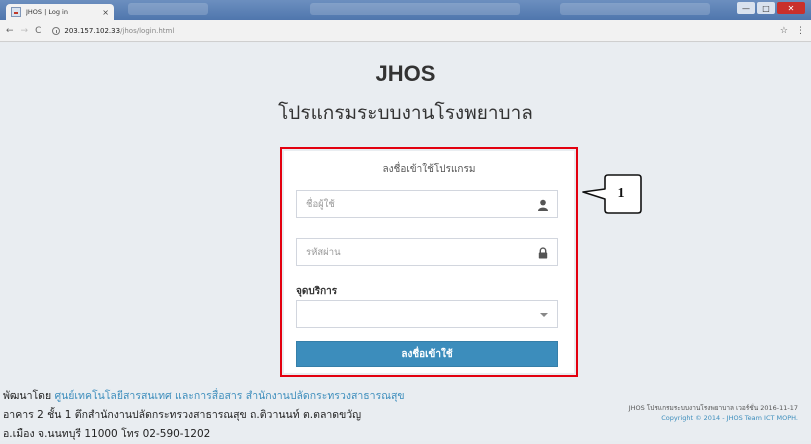 The height and width of the screenshot is (444, 811). What do you see at coordinates (791, 8) in the screenshot?
I see `window-close-button: ✕` at bounding box center [791, 8].